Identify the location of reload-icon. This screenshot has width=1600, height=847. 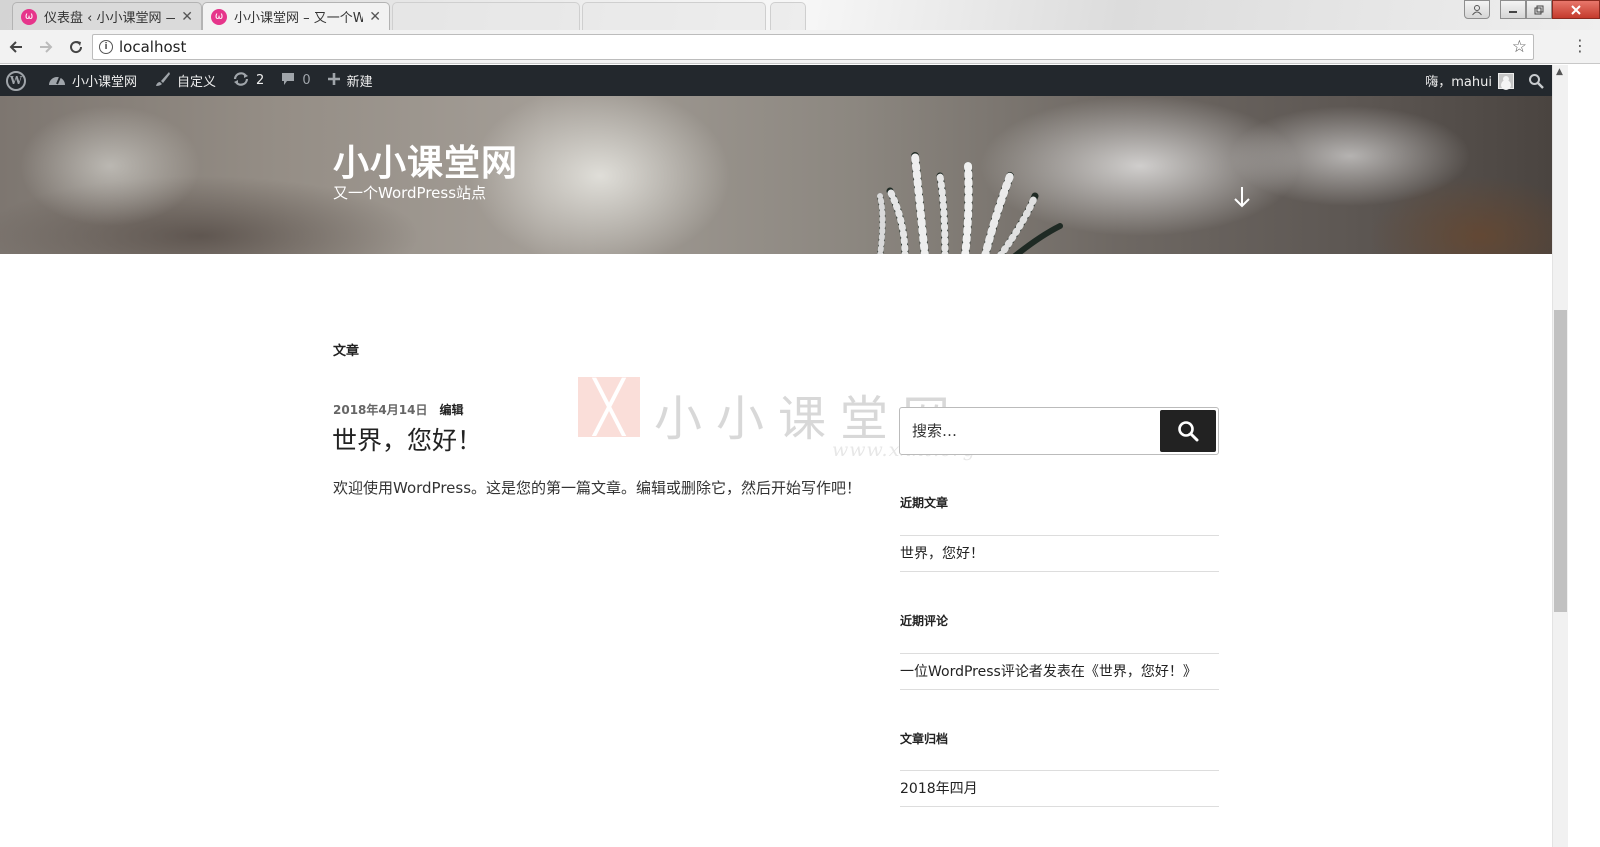
(76, 47).